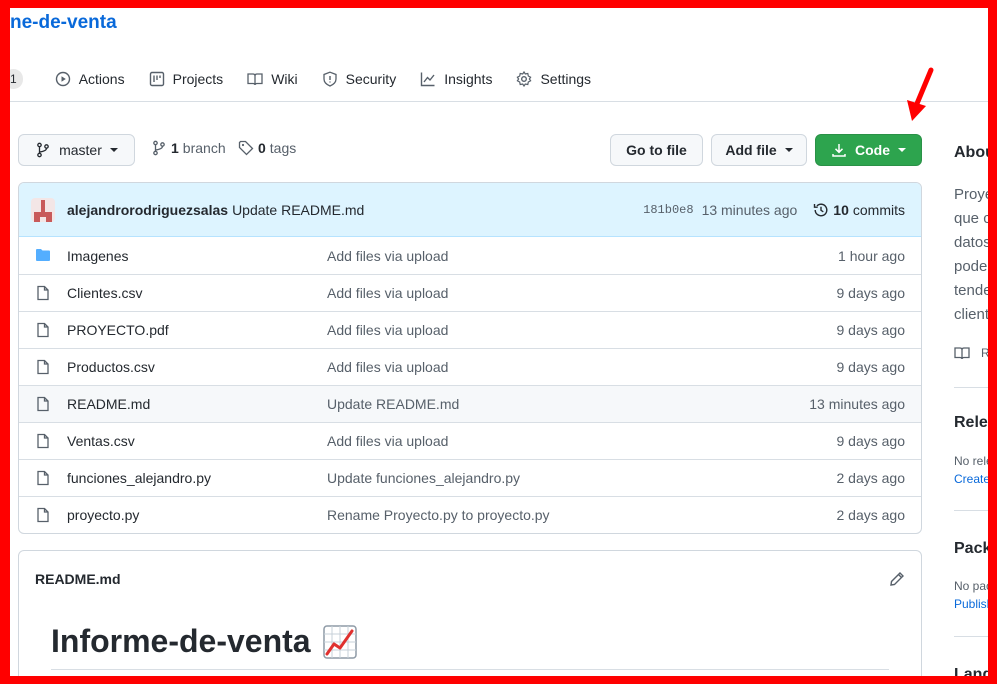  What do you see at coordinates (984, 353) in the screenshot?
I see `readme-sidebar-label: R` at bounding box center [984, 353].